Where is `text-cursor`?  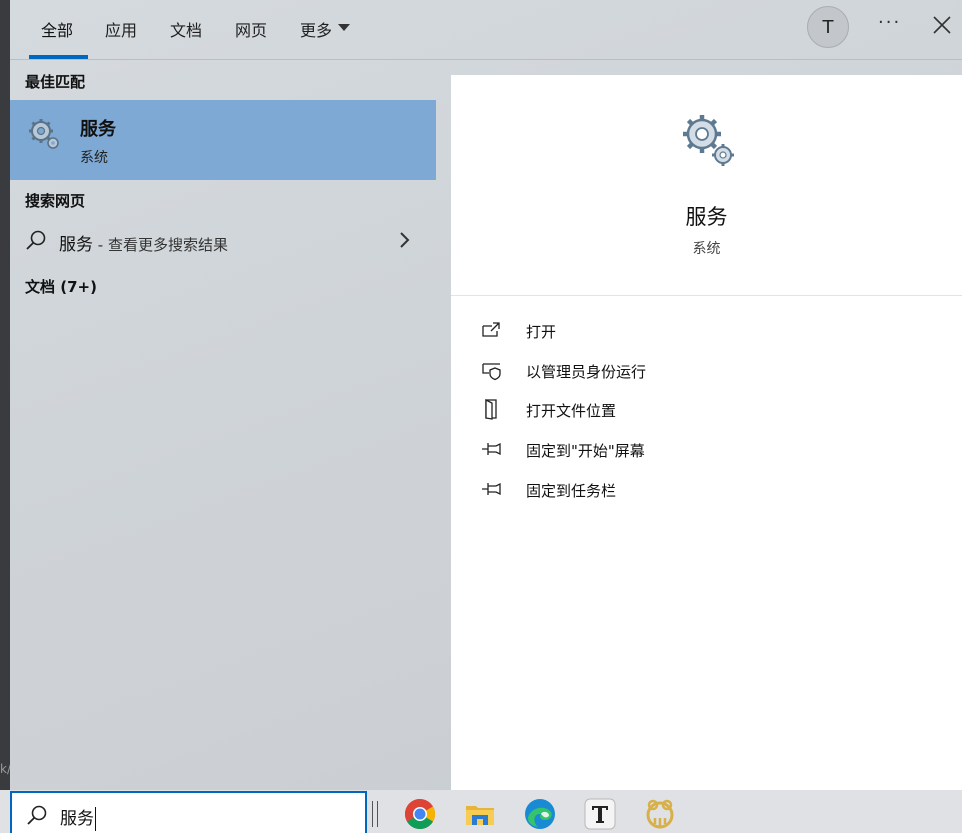
text-cursor is located at coordinates (95, 819).